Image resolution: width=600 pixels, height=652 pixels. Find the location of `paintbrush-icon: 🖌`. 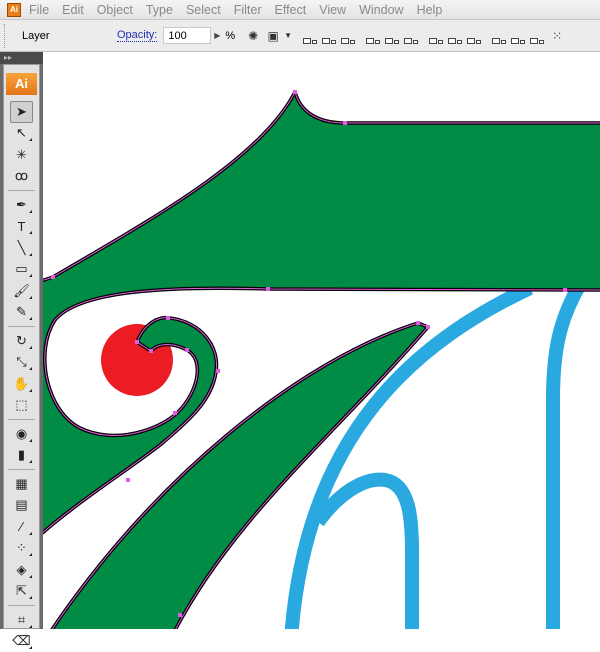

paintbrush-icon: 🖌 is located at coordinates (21, 291).